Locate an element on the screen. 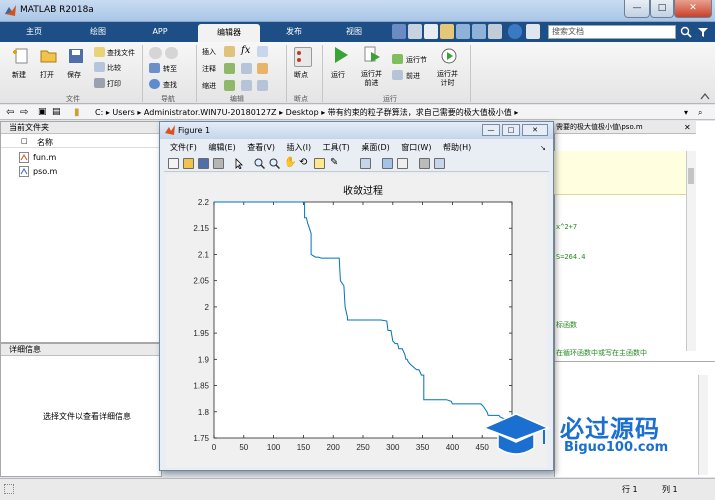 The image size is (715, 500). save-button: 保存 is located at coordinates (74, 75).